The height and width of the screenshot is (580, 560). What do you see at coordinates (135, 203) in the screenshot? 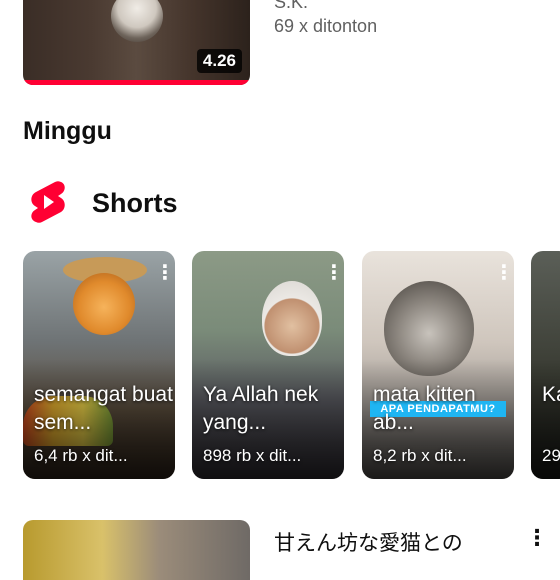
I see `shorts-shelf-title: Shorts` at bounding box center [135, 203].